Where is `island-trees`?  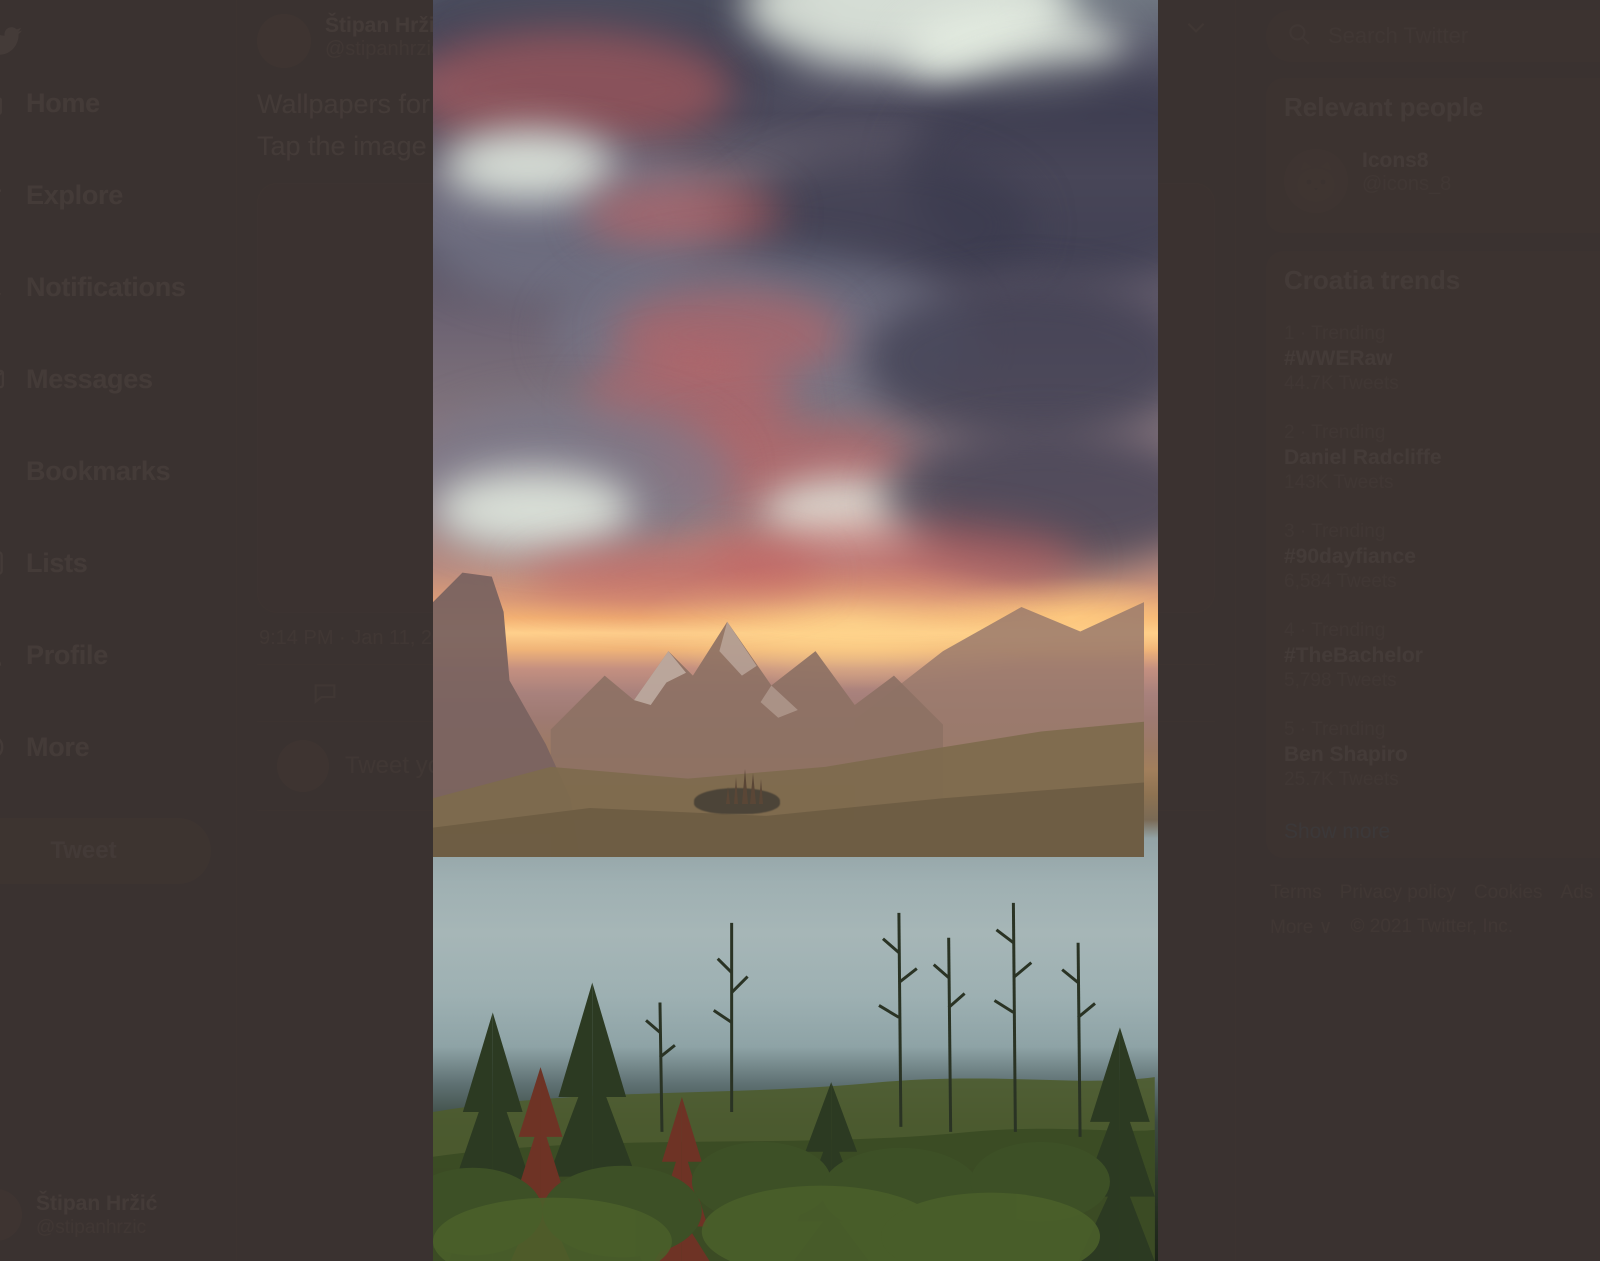
island-trees is located at coordinates (744, 787).